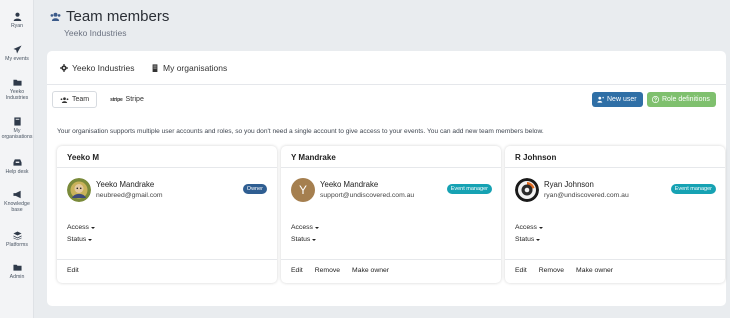 This screenshot has width=730, height=318. I want to click on member-actions: Edit, so click(73, 270).